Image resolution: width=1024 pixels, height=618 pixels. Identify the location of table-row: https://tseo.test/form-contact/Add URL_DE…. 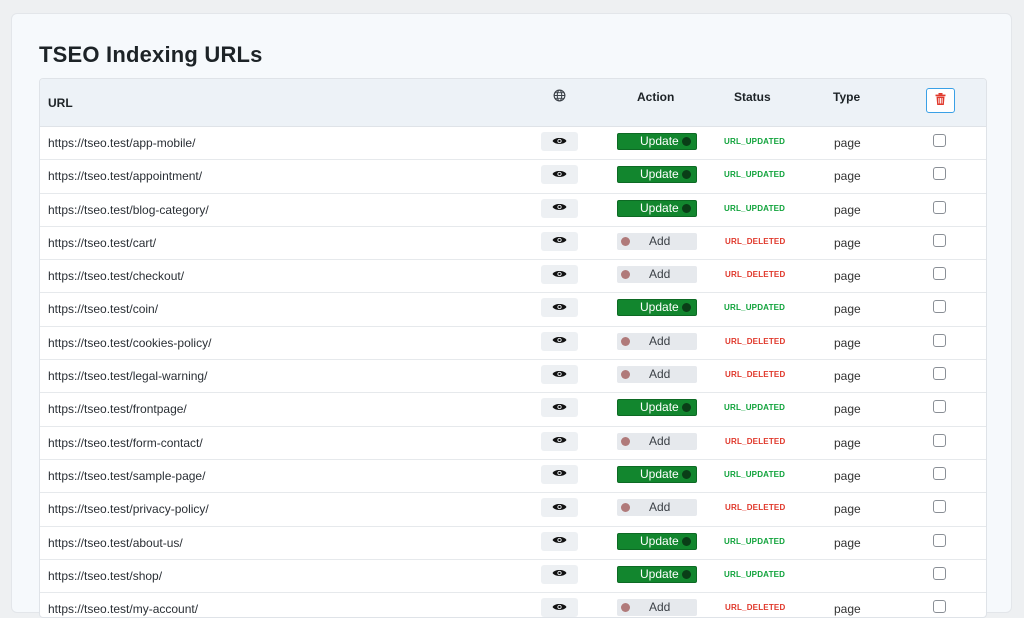
(513, 443).